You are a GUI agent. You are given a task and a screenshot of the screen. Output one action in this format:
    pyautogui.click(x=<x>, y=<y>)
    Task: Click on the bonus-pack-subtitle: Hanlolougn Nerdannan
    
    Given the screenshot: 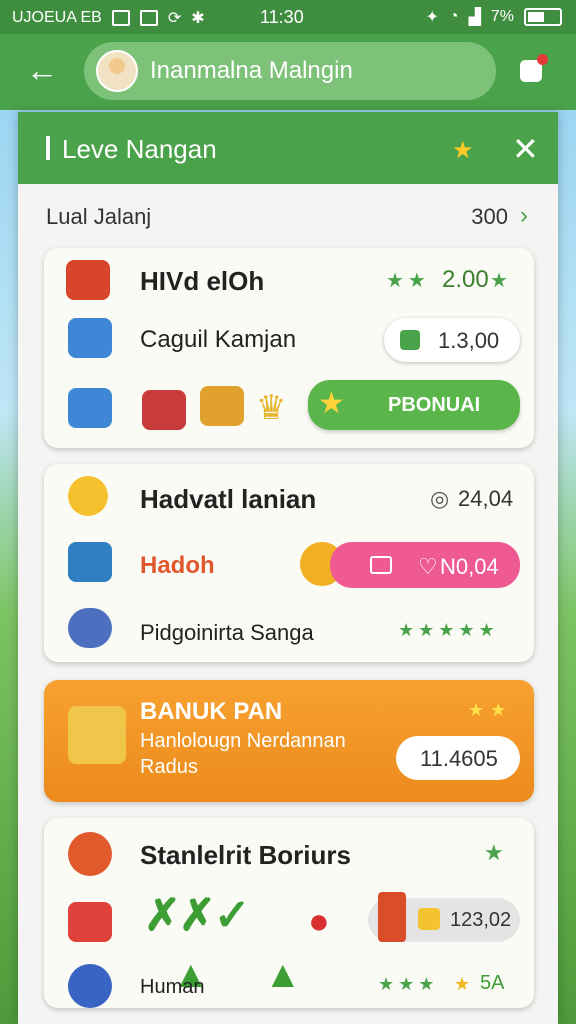 What is the action you would take?
    pyautogui.click(x=243, y=741)
    